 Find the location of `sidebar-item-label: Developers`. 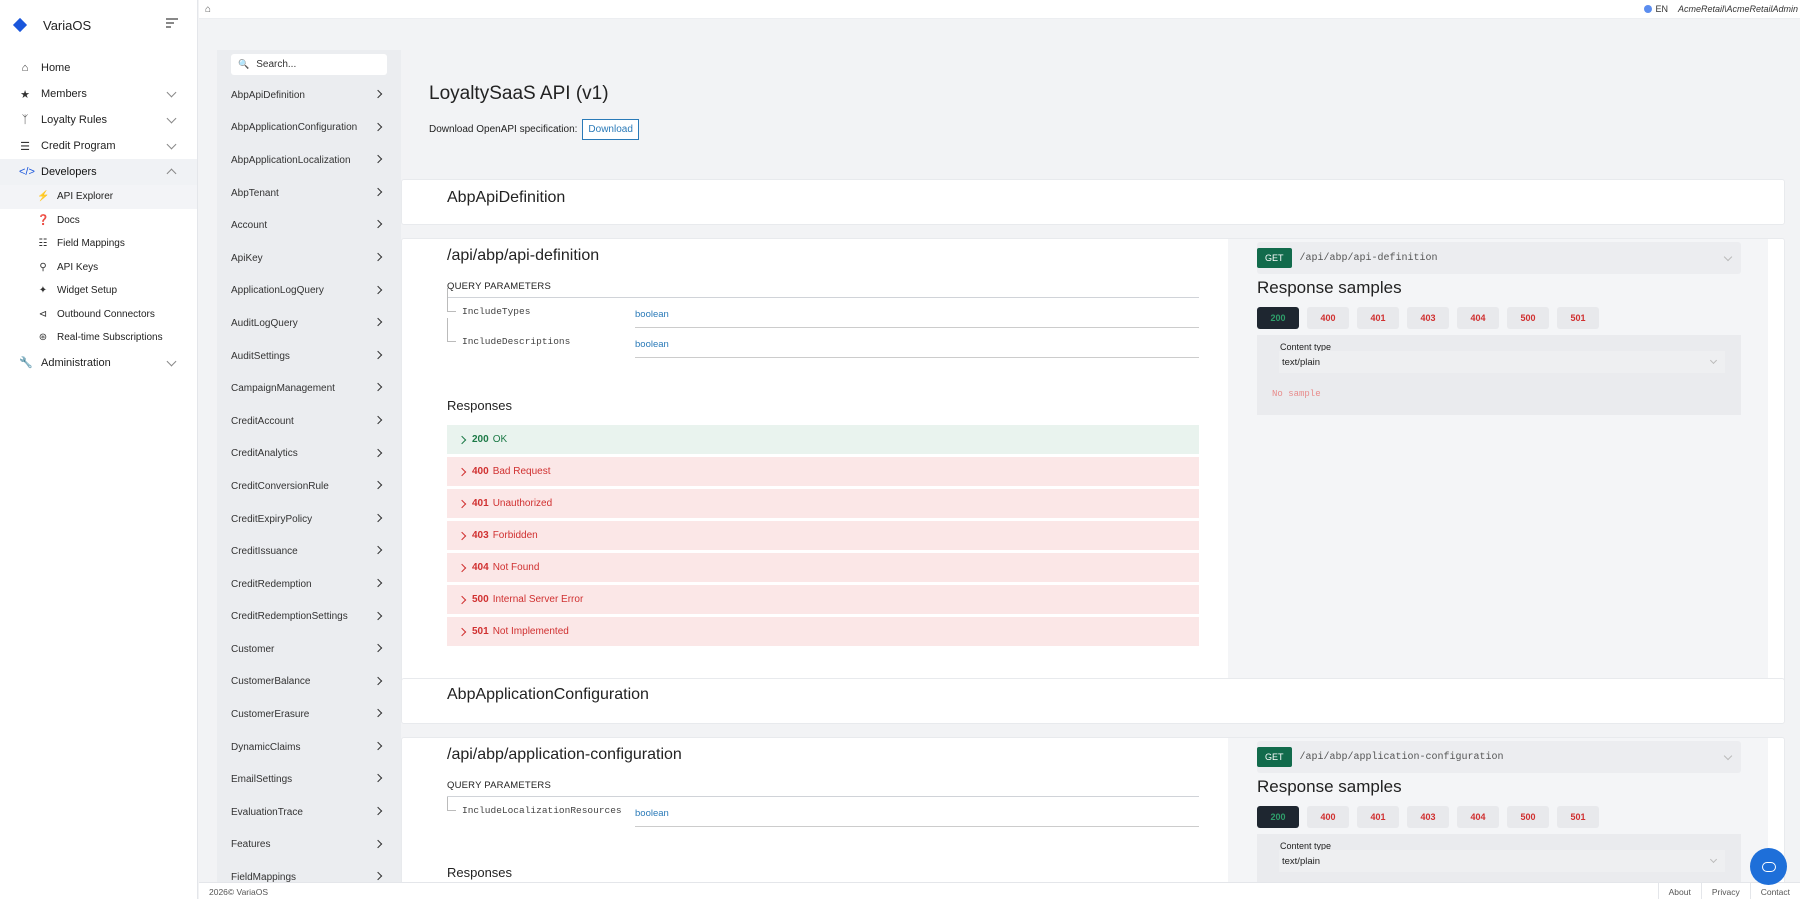

sidebar-item-label: Developers is located at coordinates (69, 172).